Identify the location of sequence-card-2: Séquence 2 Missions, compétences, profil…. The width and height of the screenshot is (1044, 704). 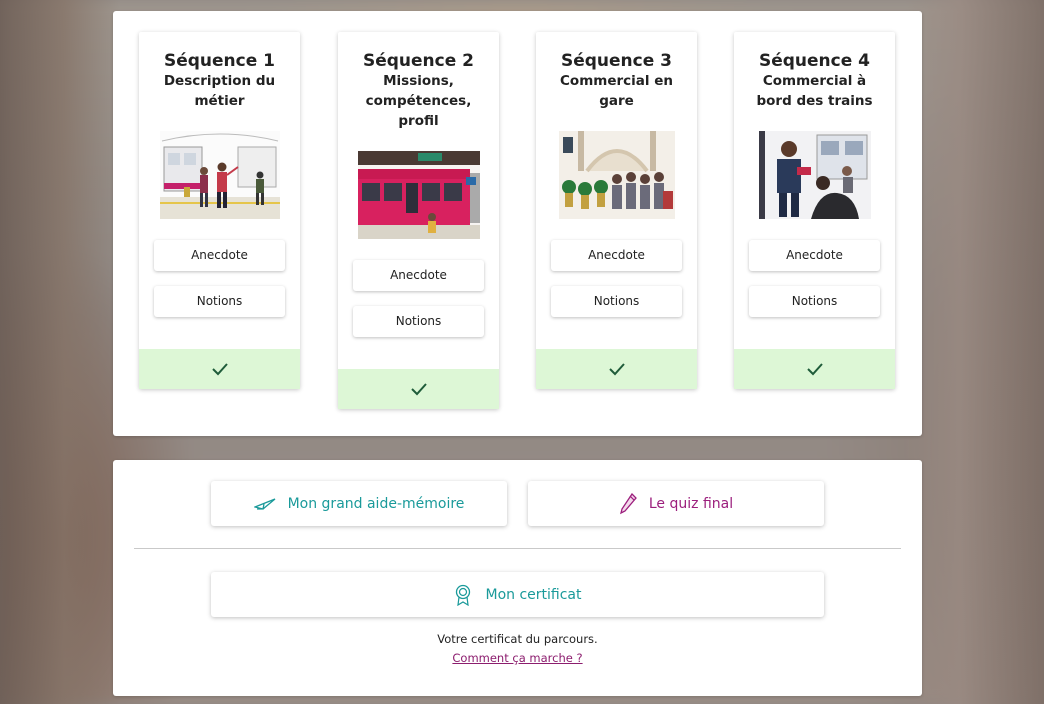
(418, 220).